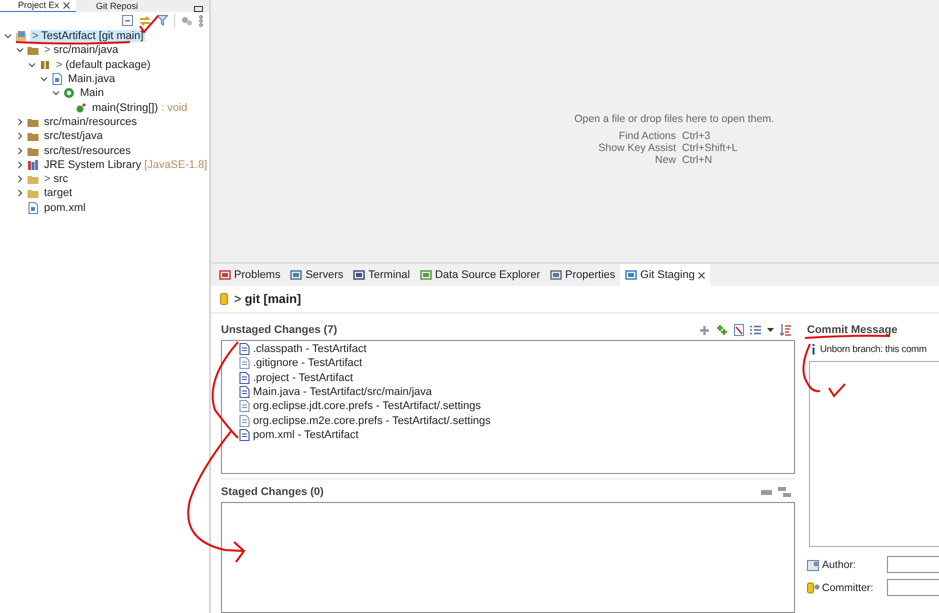 This screenshot has height=613, width=939. What do you see at coordinates (268, 299) in the screenshot?
I see `repository-title: > git [main]` at bounding box center [268, 299].